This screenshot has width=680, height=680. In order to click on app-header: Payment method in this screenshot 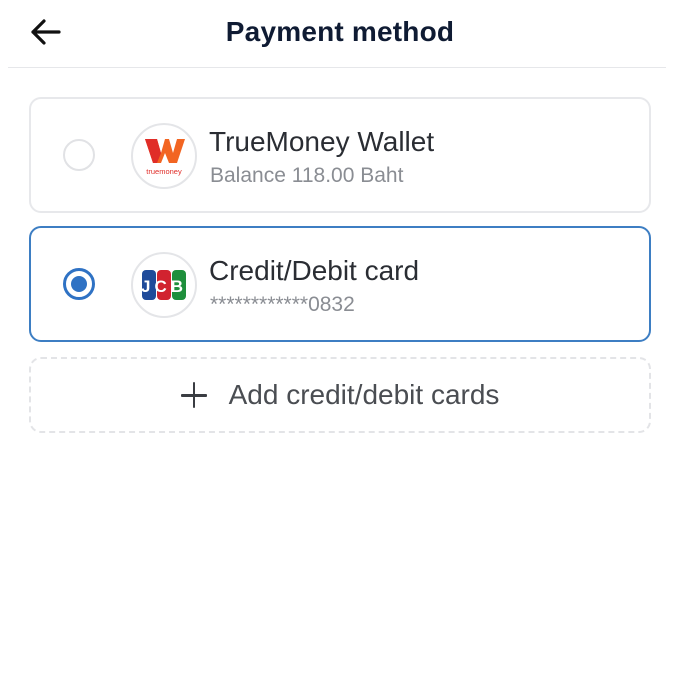, I will do `click(340, 34)`.